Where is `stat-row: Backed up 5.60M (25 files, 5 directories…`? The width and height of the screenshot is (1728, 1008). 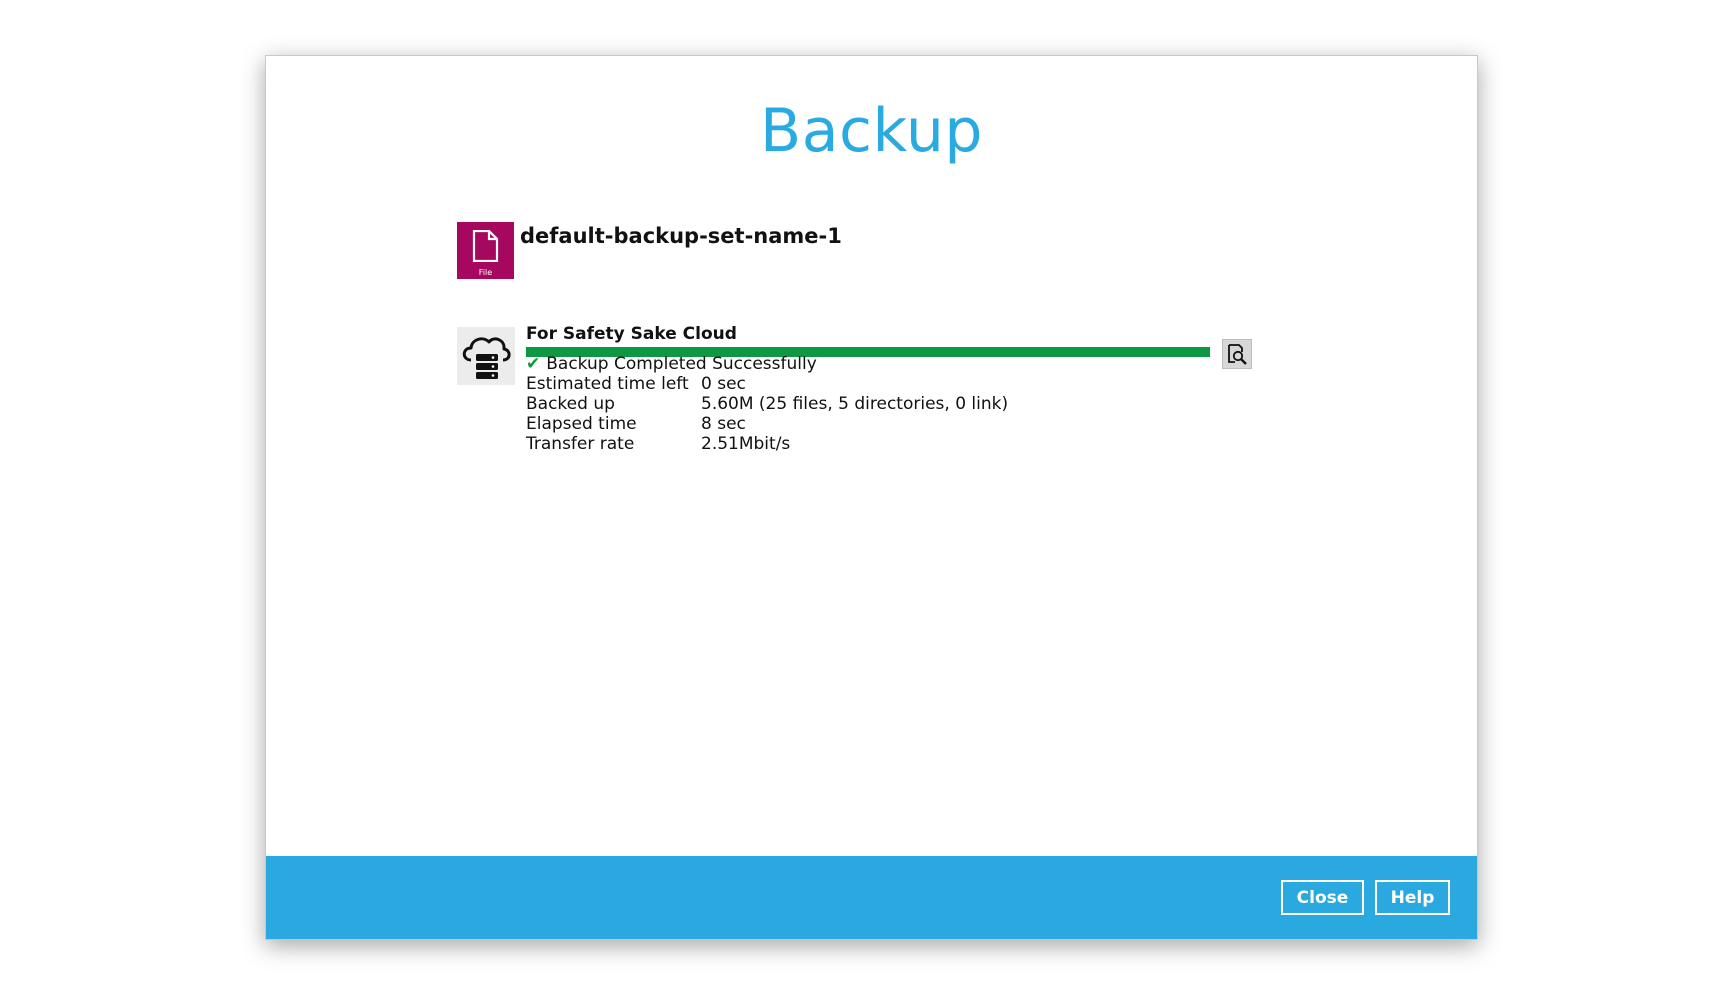 stat-row: Backed up 5.60M (25 files, 5 directories… is located at coordinates (767, 404).